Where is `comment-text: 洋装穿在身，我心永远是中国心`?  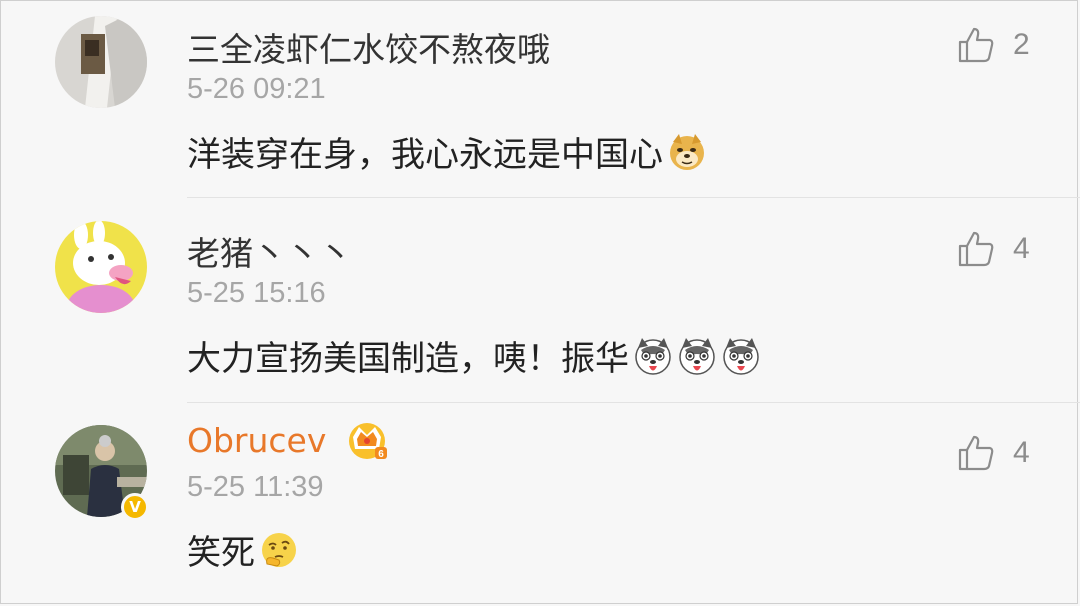
comment-text: 洋装穿在身，我心永远是中国心 is located at coordinates (447, 151).